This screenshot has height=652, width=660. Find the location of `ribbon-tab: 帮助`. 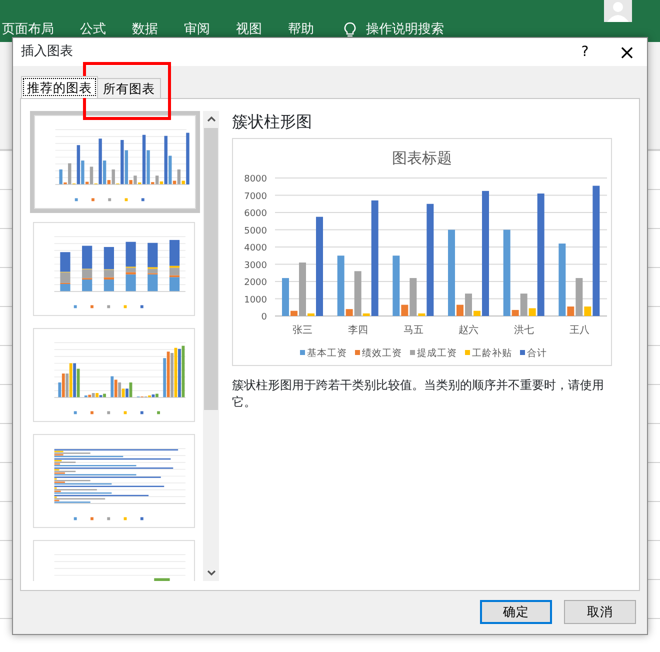

ribbon-tab: 帮助 is located at coordinates (301, 30).